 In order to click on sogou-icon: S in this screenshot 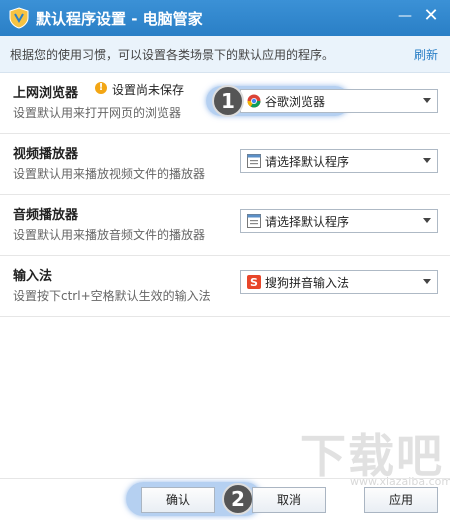, I will do `click(254, 282)`.